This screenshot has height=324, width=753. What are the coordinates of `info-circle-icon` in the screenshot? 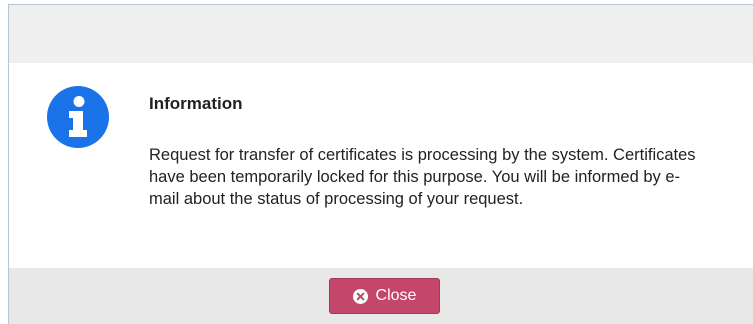 It's located at (78, 117).